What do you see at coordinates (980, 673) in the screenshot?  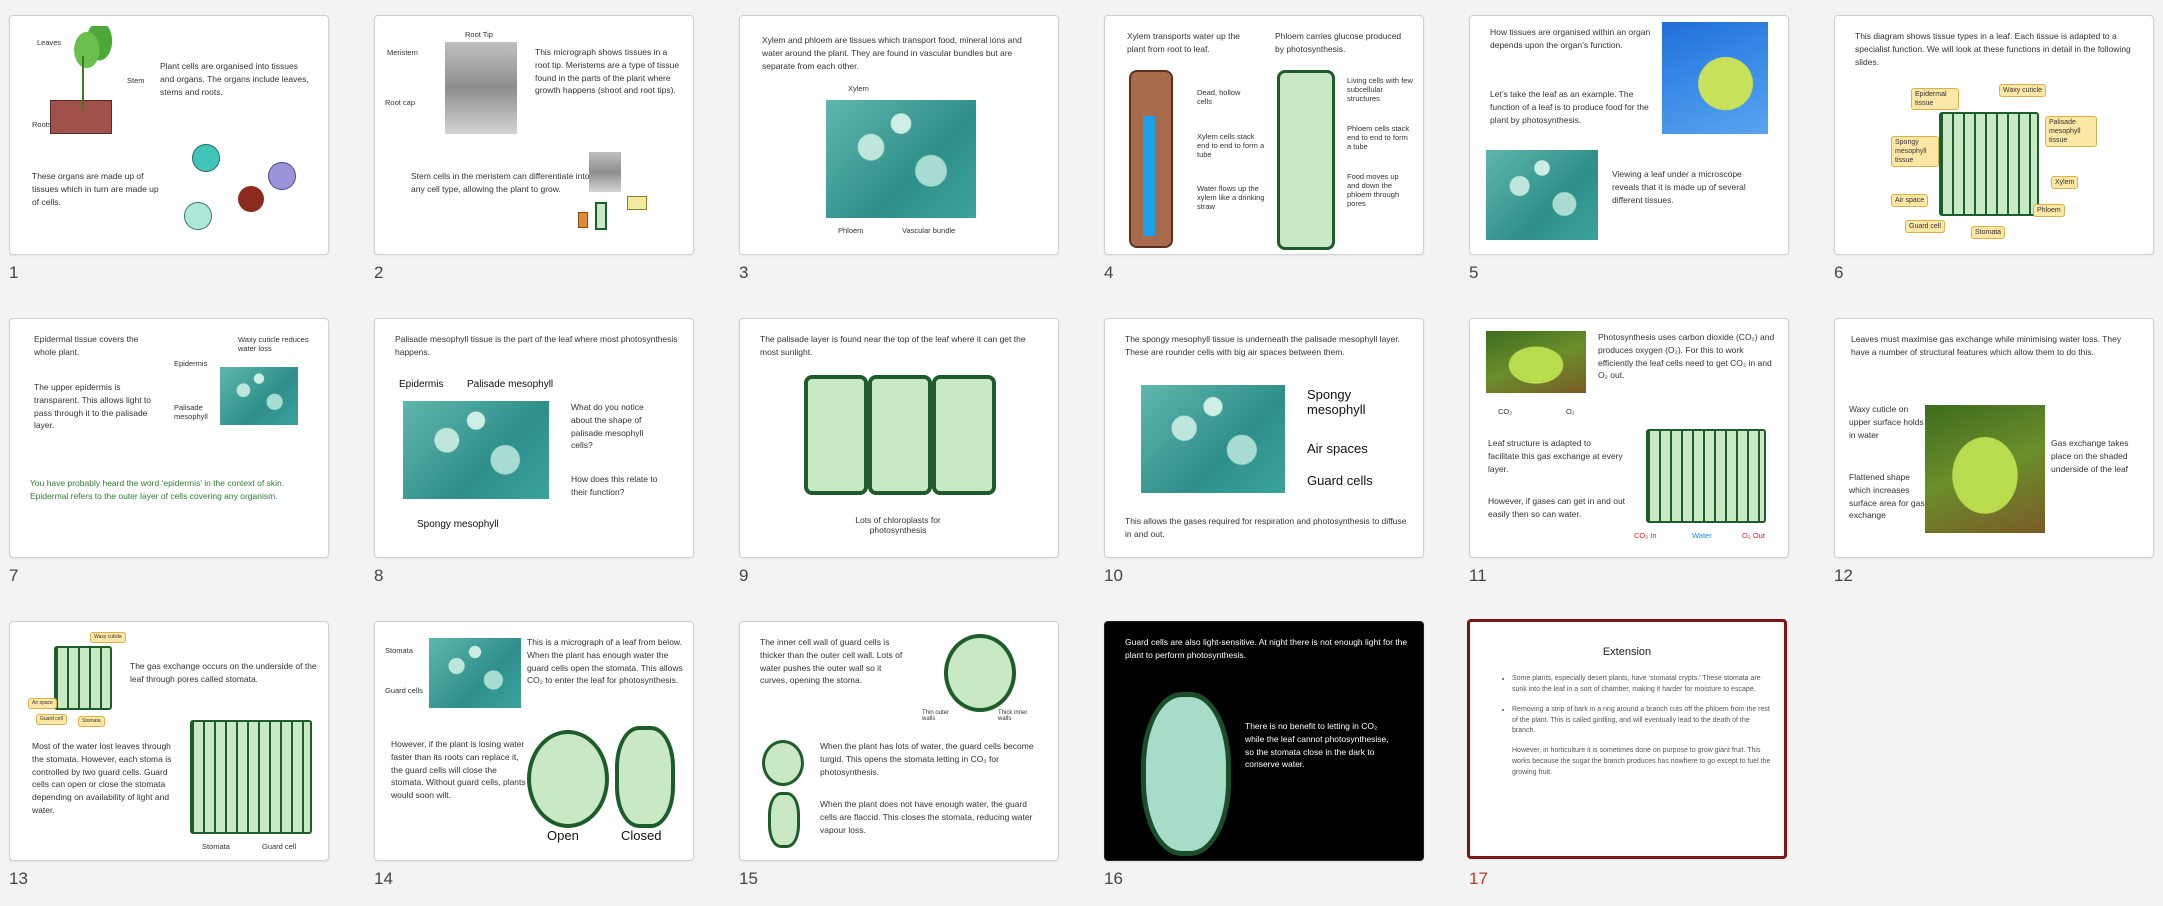 I see `guard-cell-diagram` at bounding box center [980, 673].